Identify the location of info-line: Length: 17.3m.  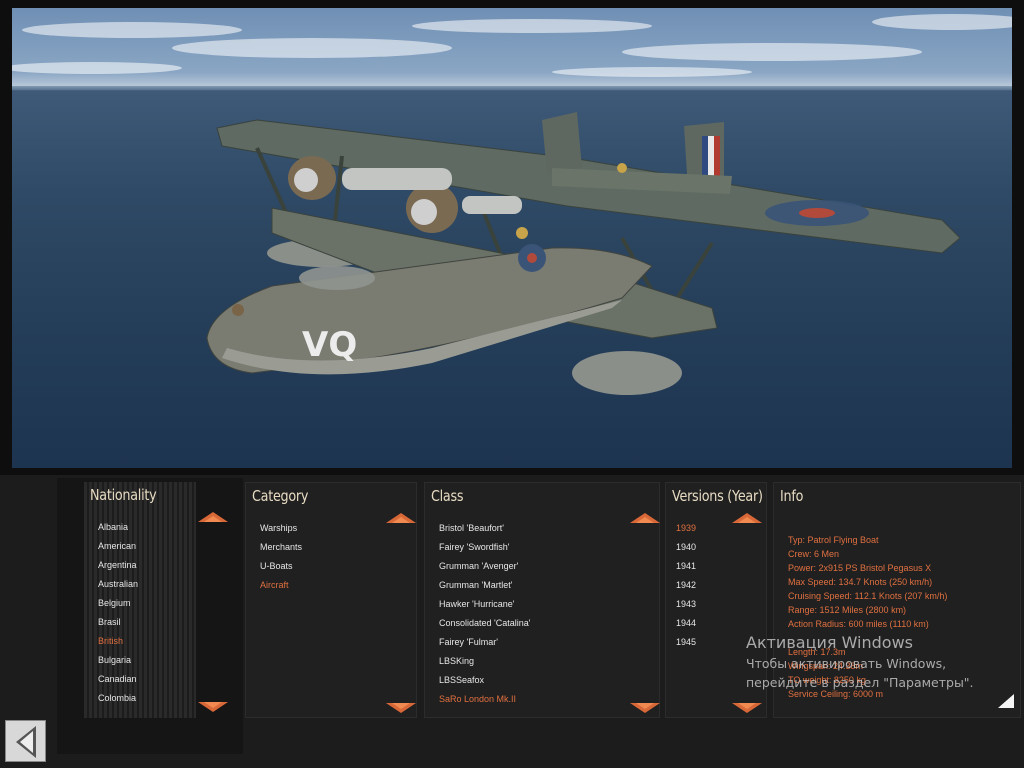
(817, 652).